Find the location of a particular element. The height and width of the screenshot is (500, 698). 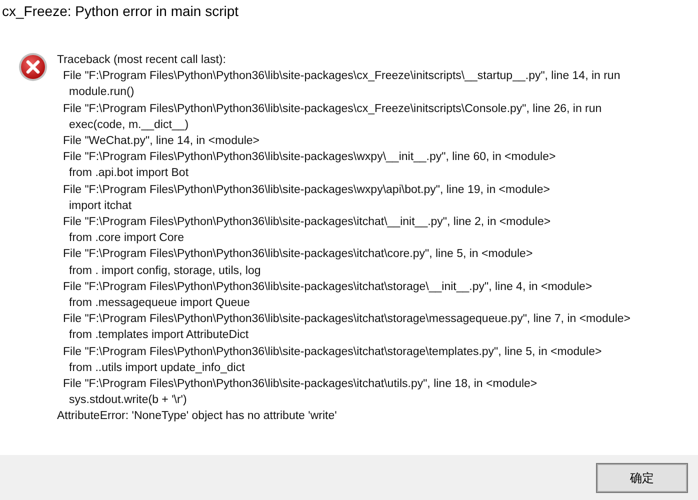

message-line: AttributeError: 'NoneType' object has no attribute 'write' is located at coordinates (197, 416).